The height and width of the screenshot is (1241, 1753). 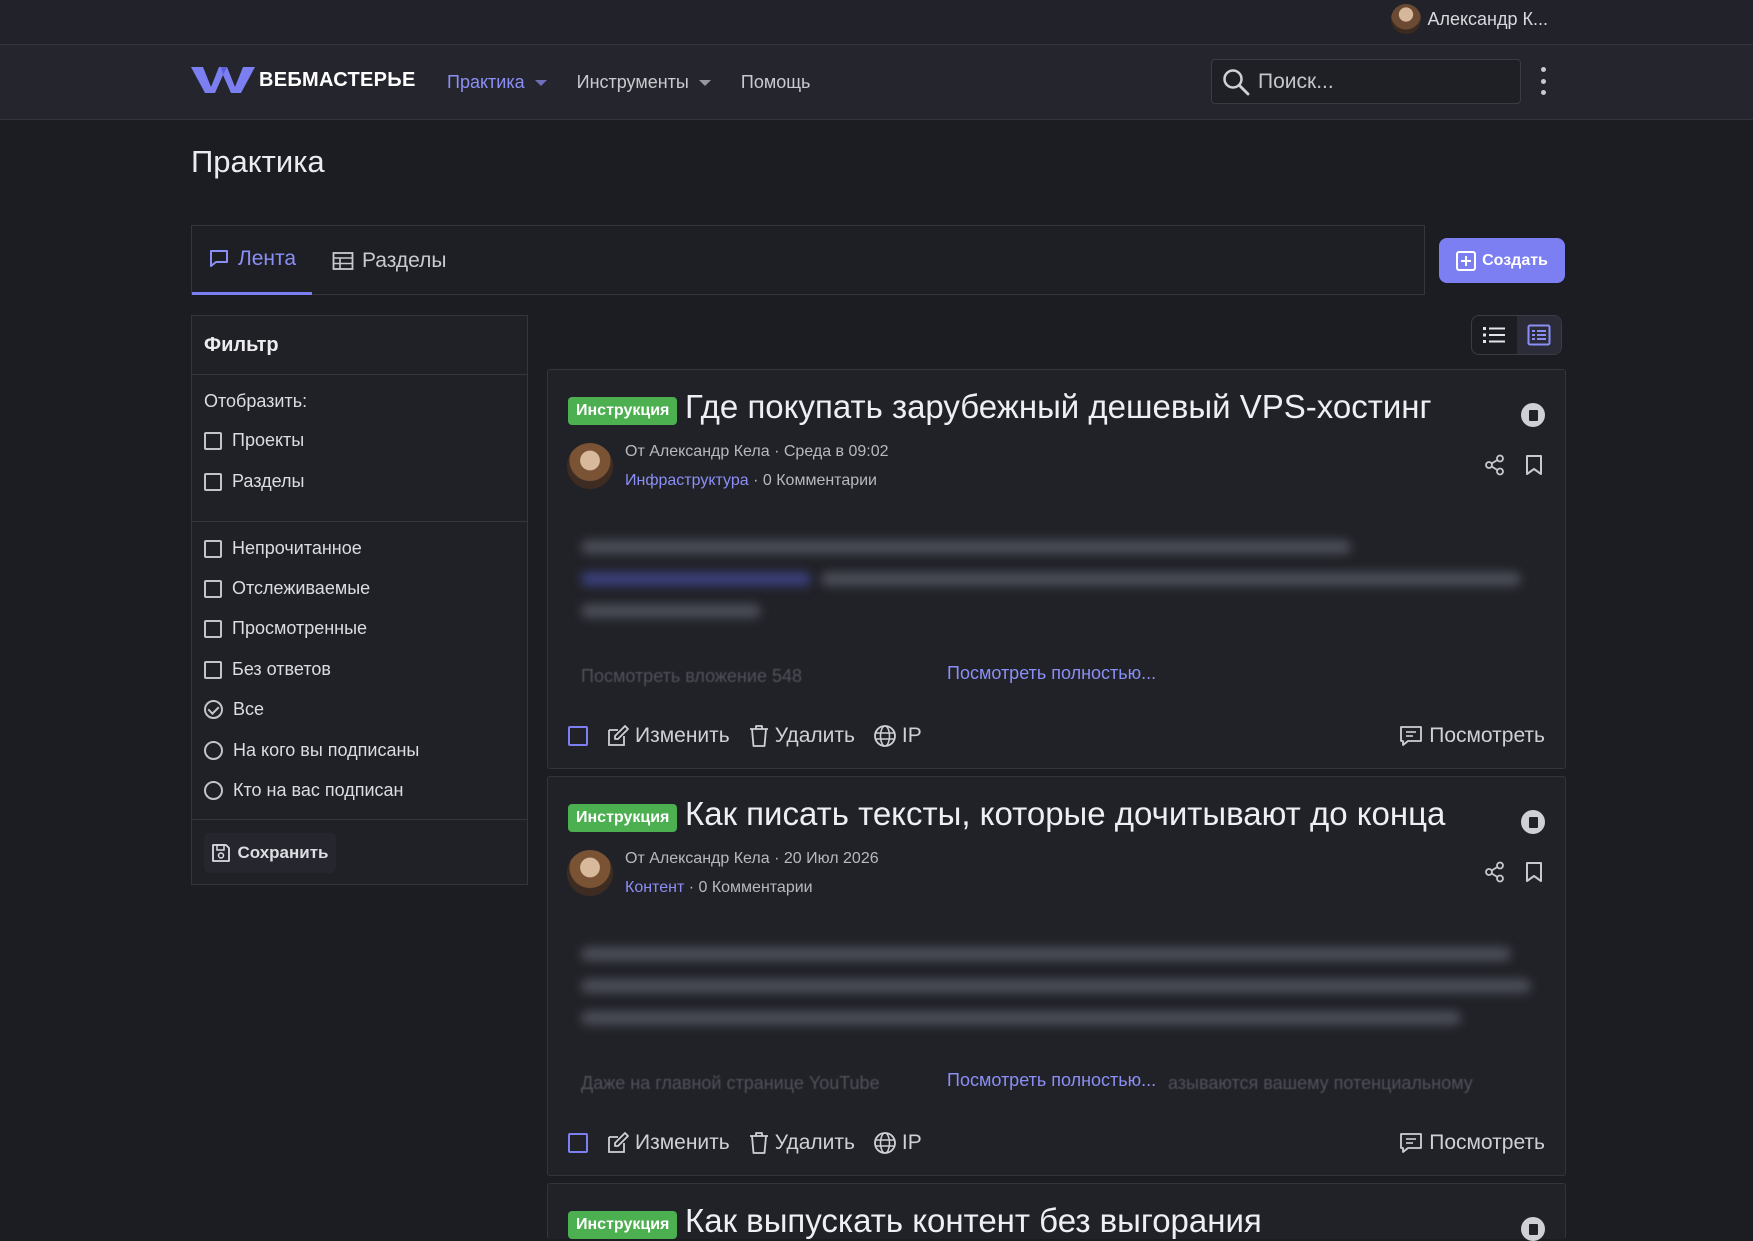 What do you see at coordinates (687, 480) in the screenshot?
I see `post-category: Инфраструктура` at bounding box center [687, 480].